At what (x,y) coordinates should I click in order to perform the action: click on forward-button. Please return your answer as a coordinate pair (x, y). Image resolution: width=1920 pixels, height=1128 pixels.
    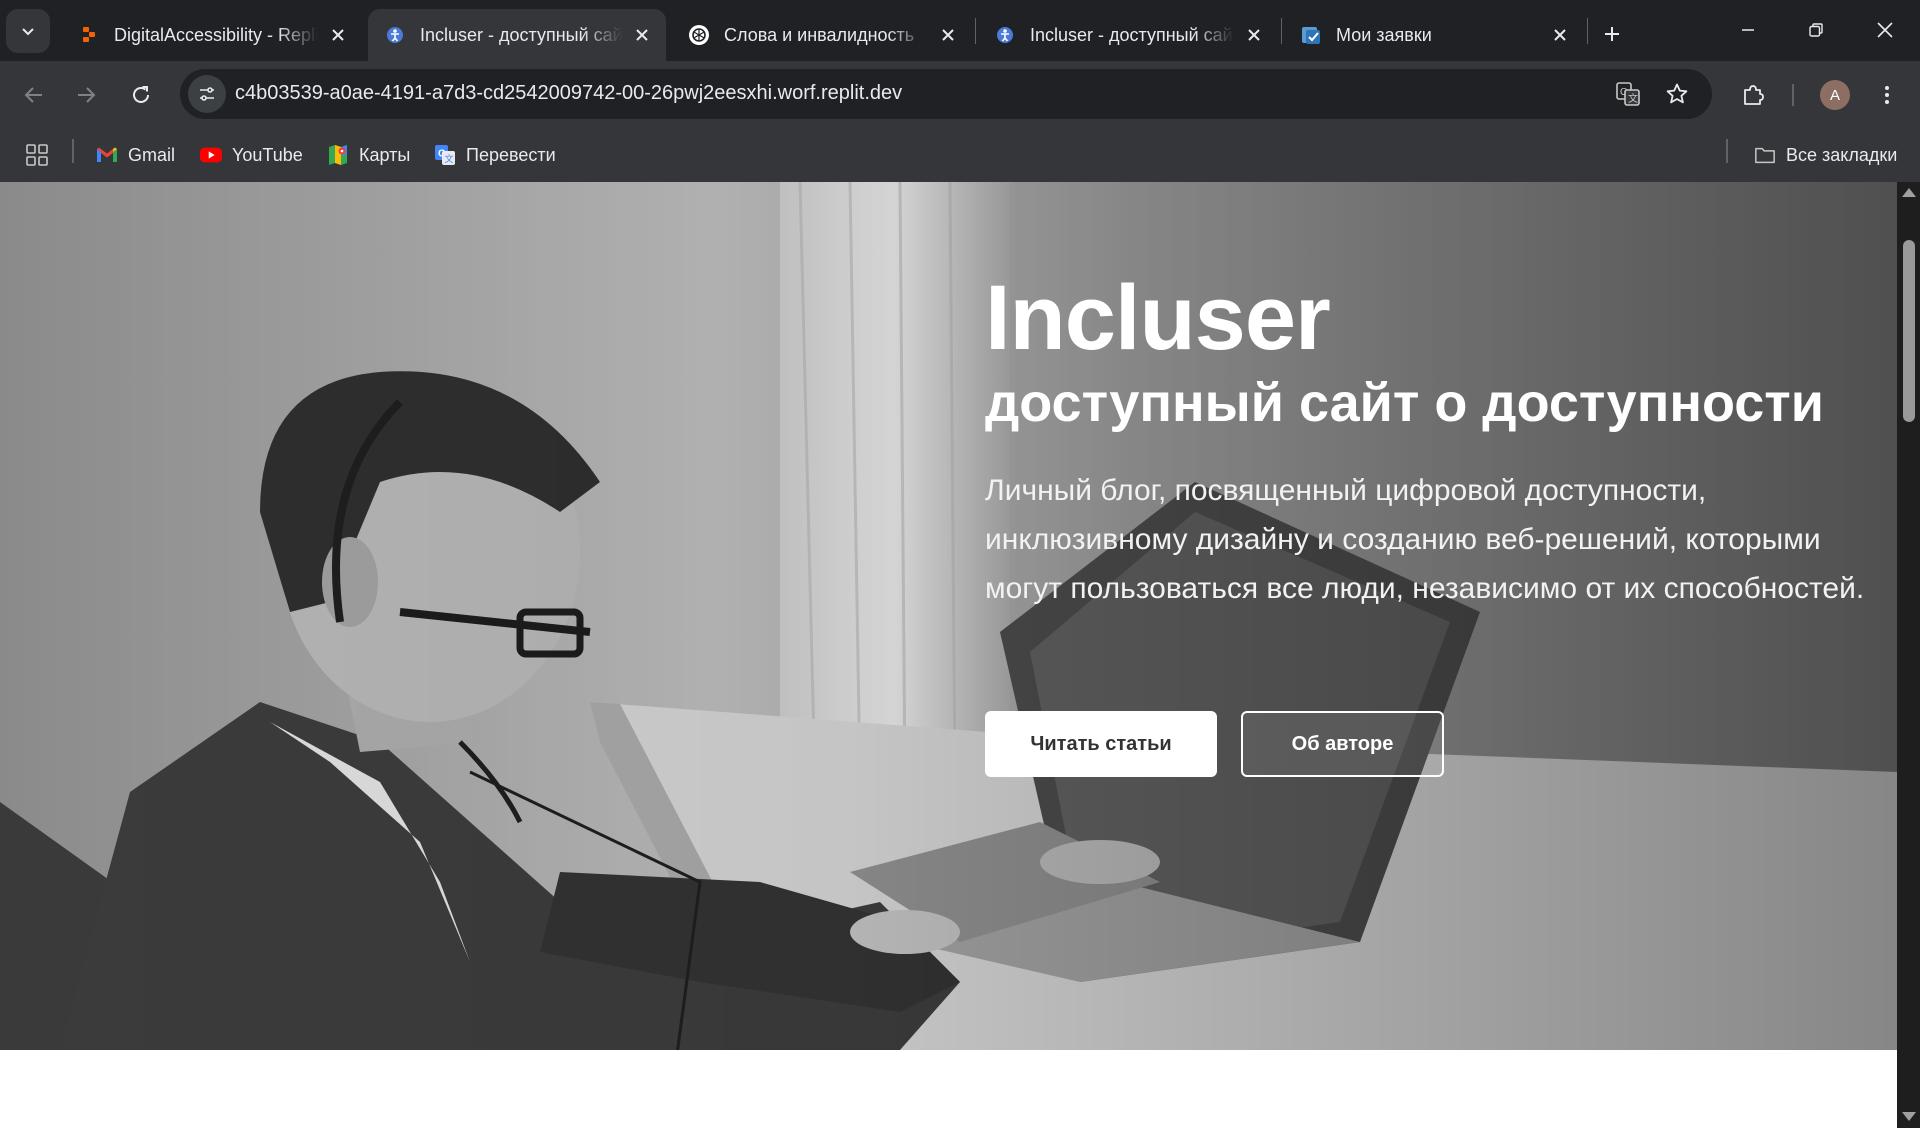
    Looking at the image, I should click on (86, 95).